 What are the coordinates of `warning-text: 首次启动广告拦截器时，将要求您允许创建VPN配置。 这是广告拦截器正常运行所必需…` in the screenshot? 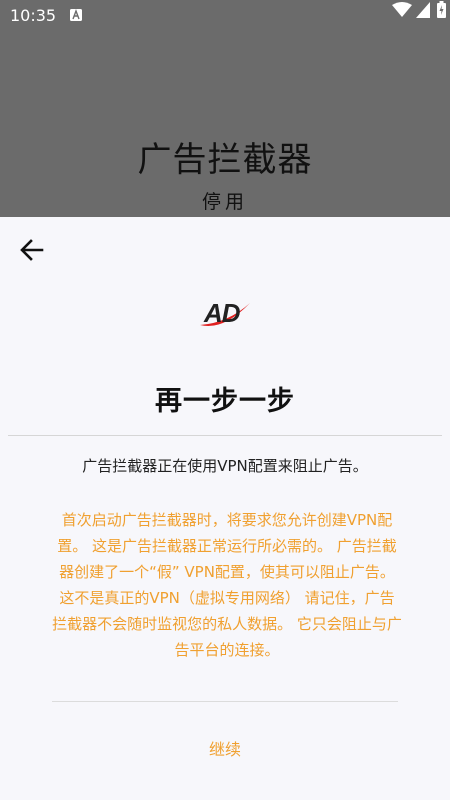 It's located at (227, 585).